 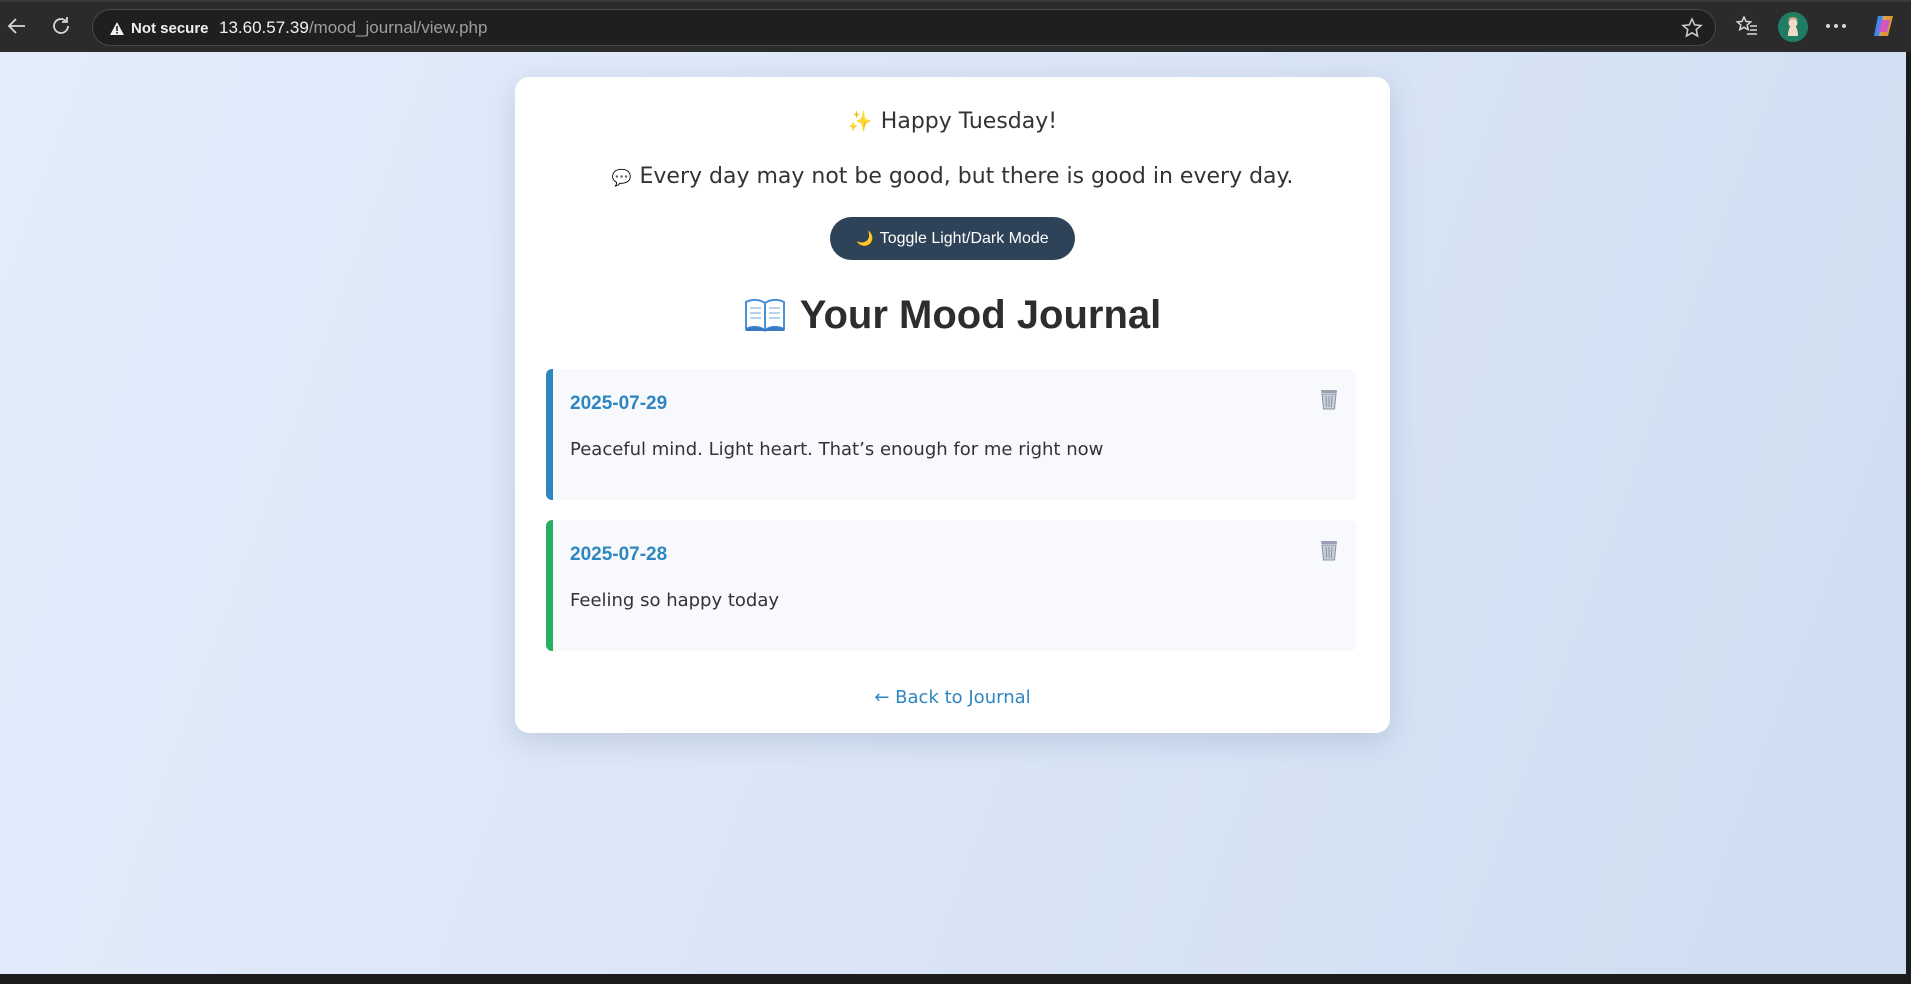 What do you see at coordinates (860, 121) in the screenshot?
I see `sparkles-icon: ✨` at bounding box center [860, 121].